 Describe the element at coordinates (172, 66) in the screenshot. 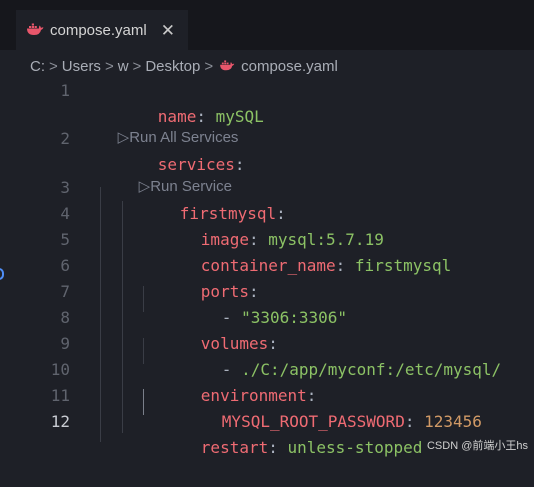

I see `breadcrumb-item-desktop: Desktop` at that location.